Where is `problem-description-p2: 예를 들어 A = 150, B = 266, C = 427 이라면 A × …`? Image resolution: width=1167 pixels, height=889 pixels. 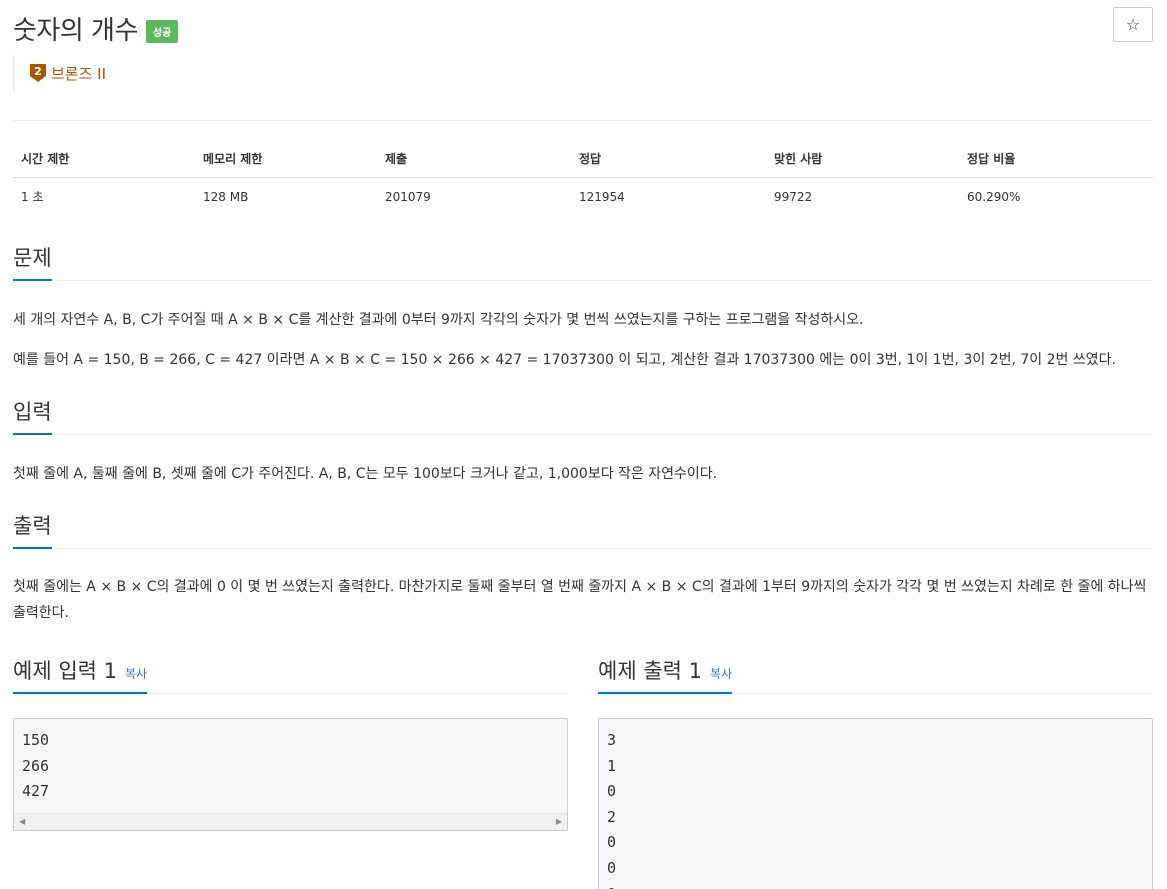 problem-description-p2: 예를 들어 A = 150, B = 266, C = 427 이라면 A × … is located at coordinates (564, 360).